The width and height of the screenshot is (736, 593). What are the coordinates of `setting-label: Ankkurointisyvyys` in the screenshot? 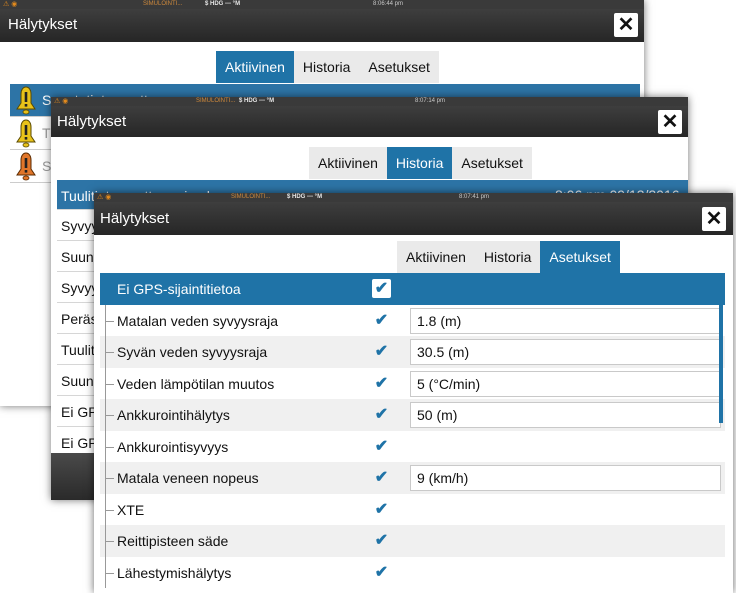 It's located at (173, 446).